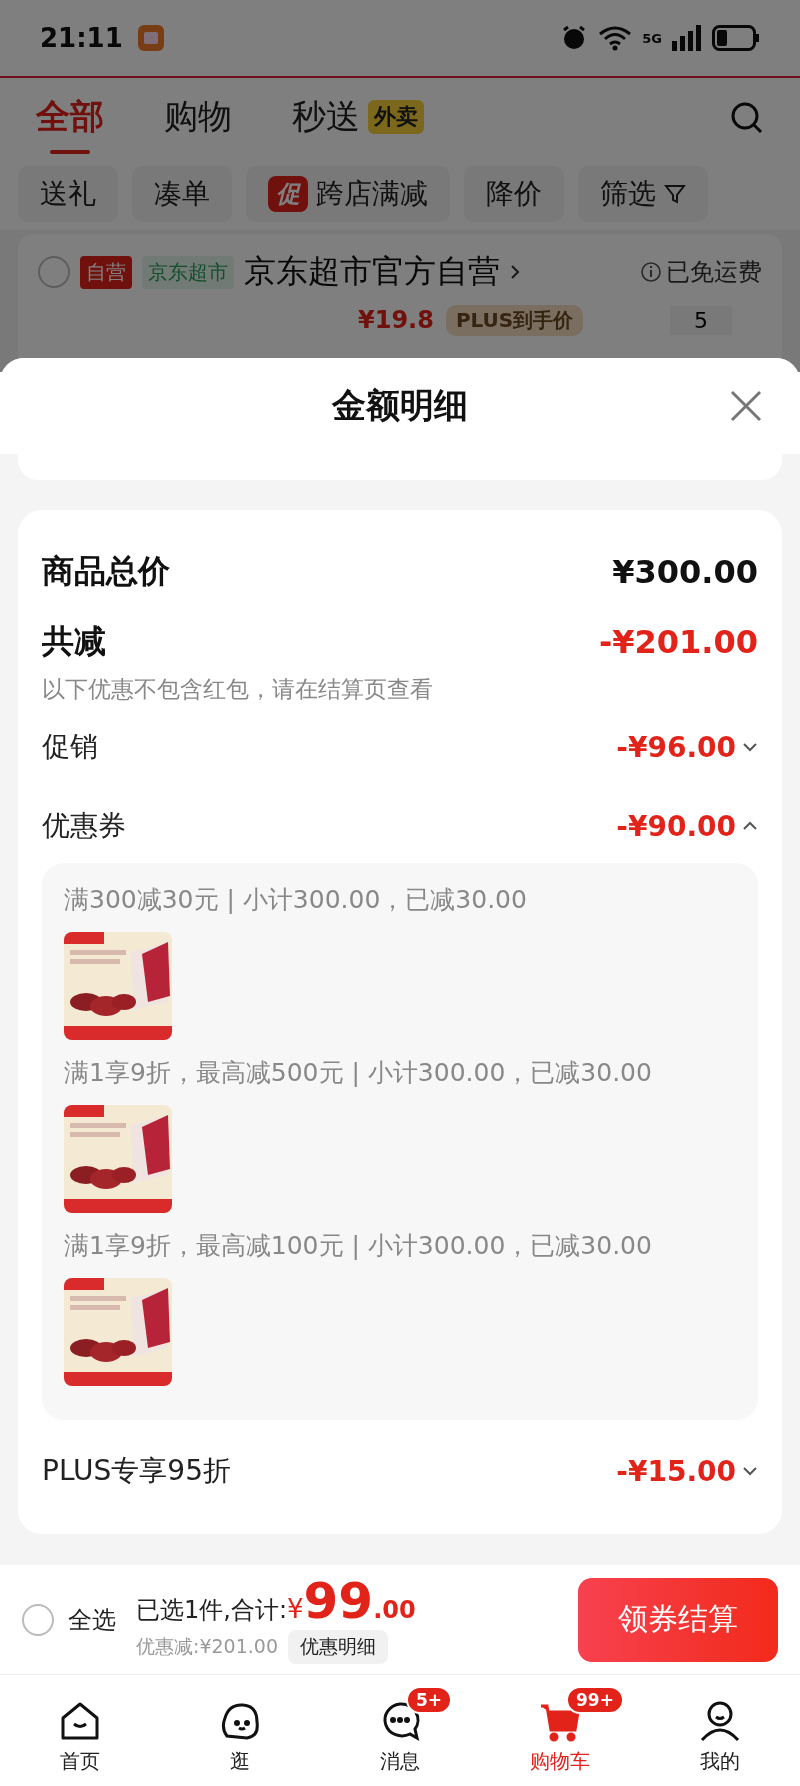  I want to click on discount-toggle: -¥15.00, so click(687, 1471).